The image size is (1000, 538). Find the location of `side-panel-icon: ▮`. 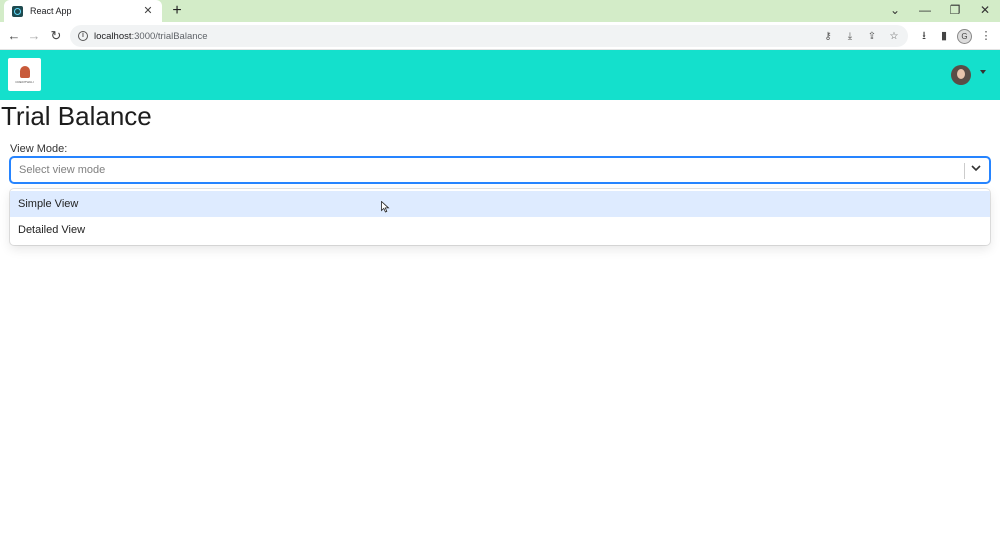

side-panel-icon: ▮ is located at coordinates (944, 36).